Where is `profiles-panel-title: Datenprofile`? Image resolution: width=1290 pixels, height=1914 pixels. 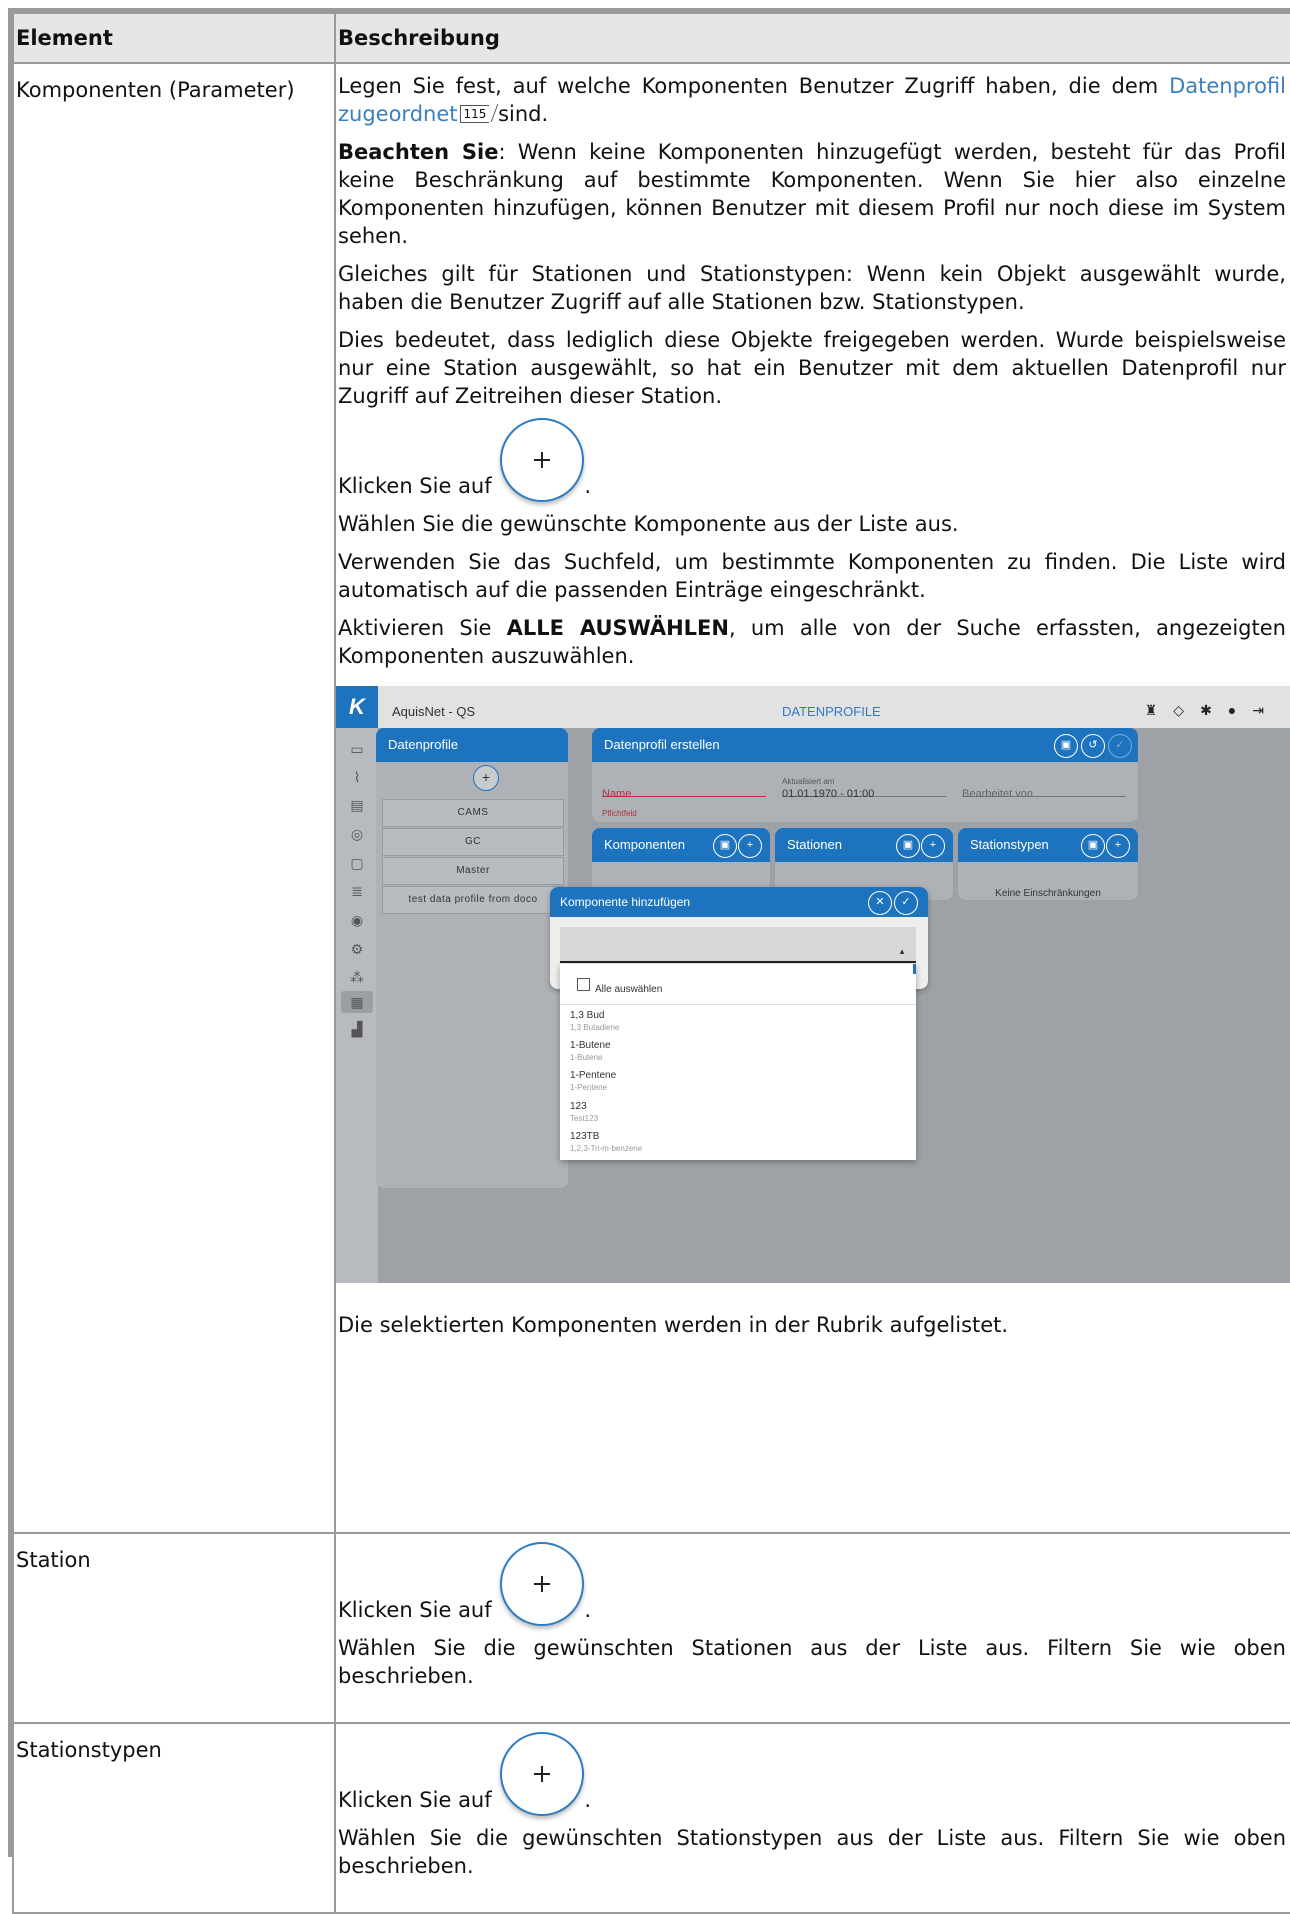 profiles-panel-title: Datenprofile is located at coordinates (472, 745).